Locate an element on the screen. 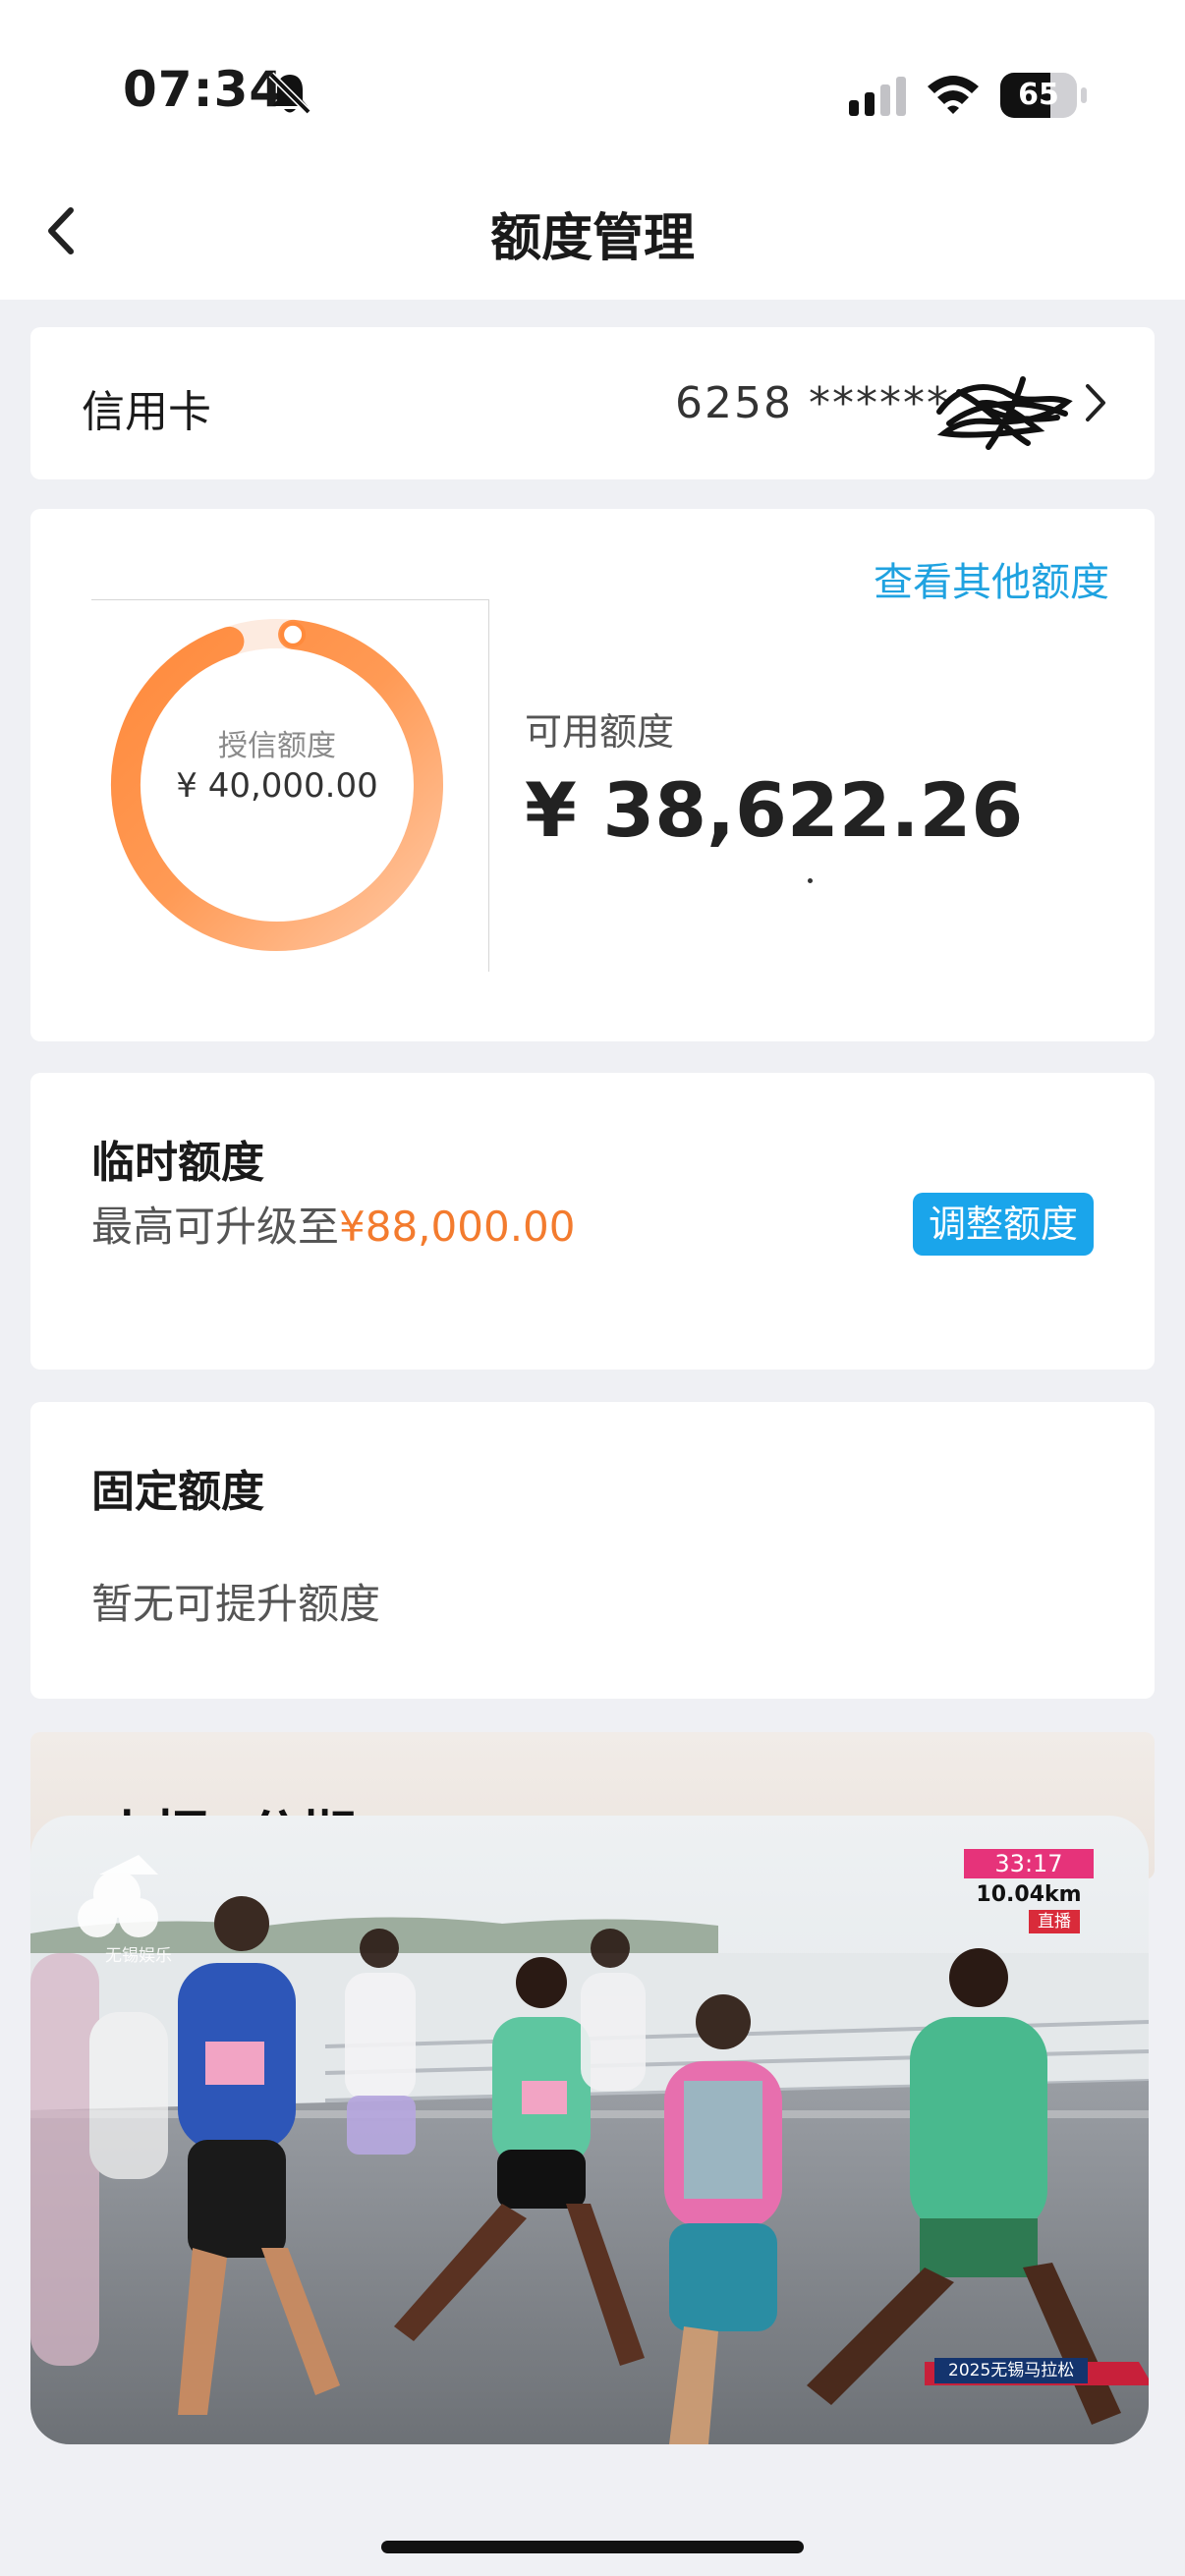 This screenshot has height=2576, width=1185. available-limit-value: ¥ 38,622.26 is located at coordinates (775, 810).